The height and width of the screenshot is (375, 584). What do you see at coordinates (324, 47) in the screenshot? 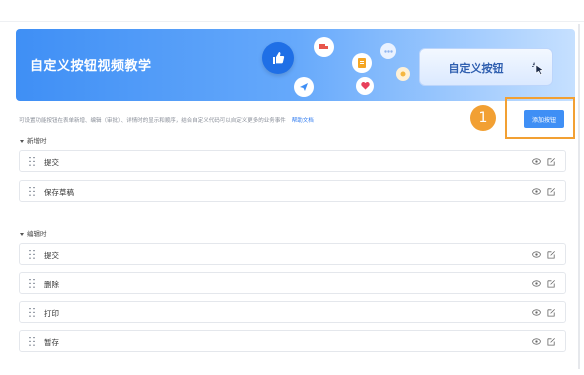
I see `truck-icon` at bounding box center [324, 47].